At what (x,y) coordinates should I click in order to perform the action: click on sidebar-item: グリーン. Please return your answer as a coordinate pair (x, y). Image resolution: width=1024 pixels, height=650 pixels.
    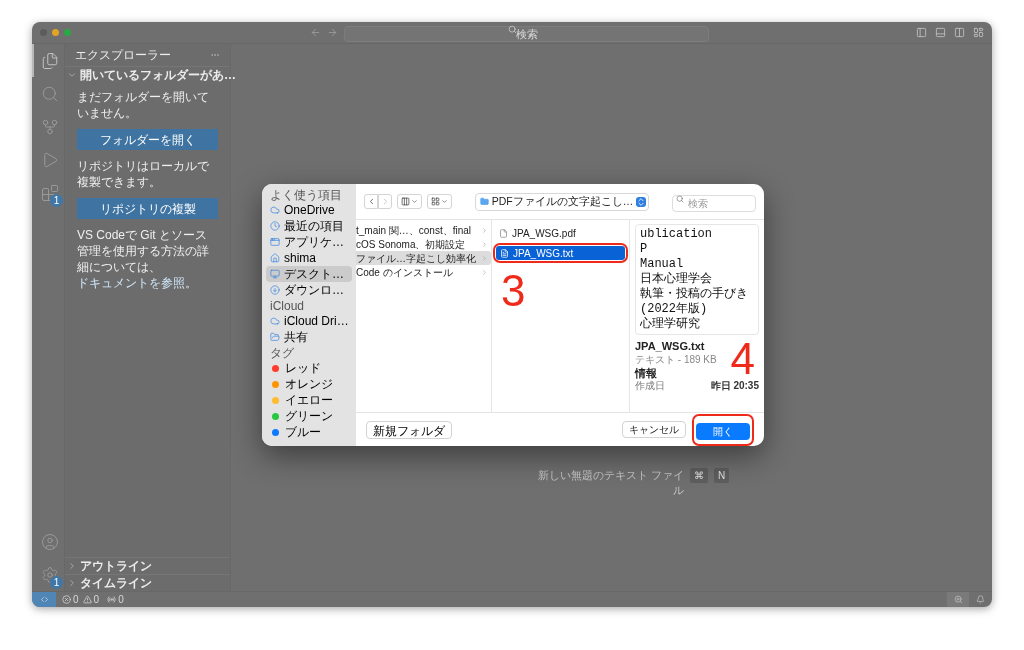
    Looking at the image, I should click on (309, 416).